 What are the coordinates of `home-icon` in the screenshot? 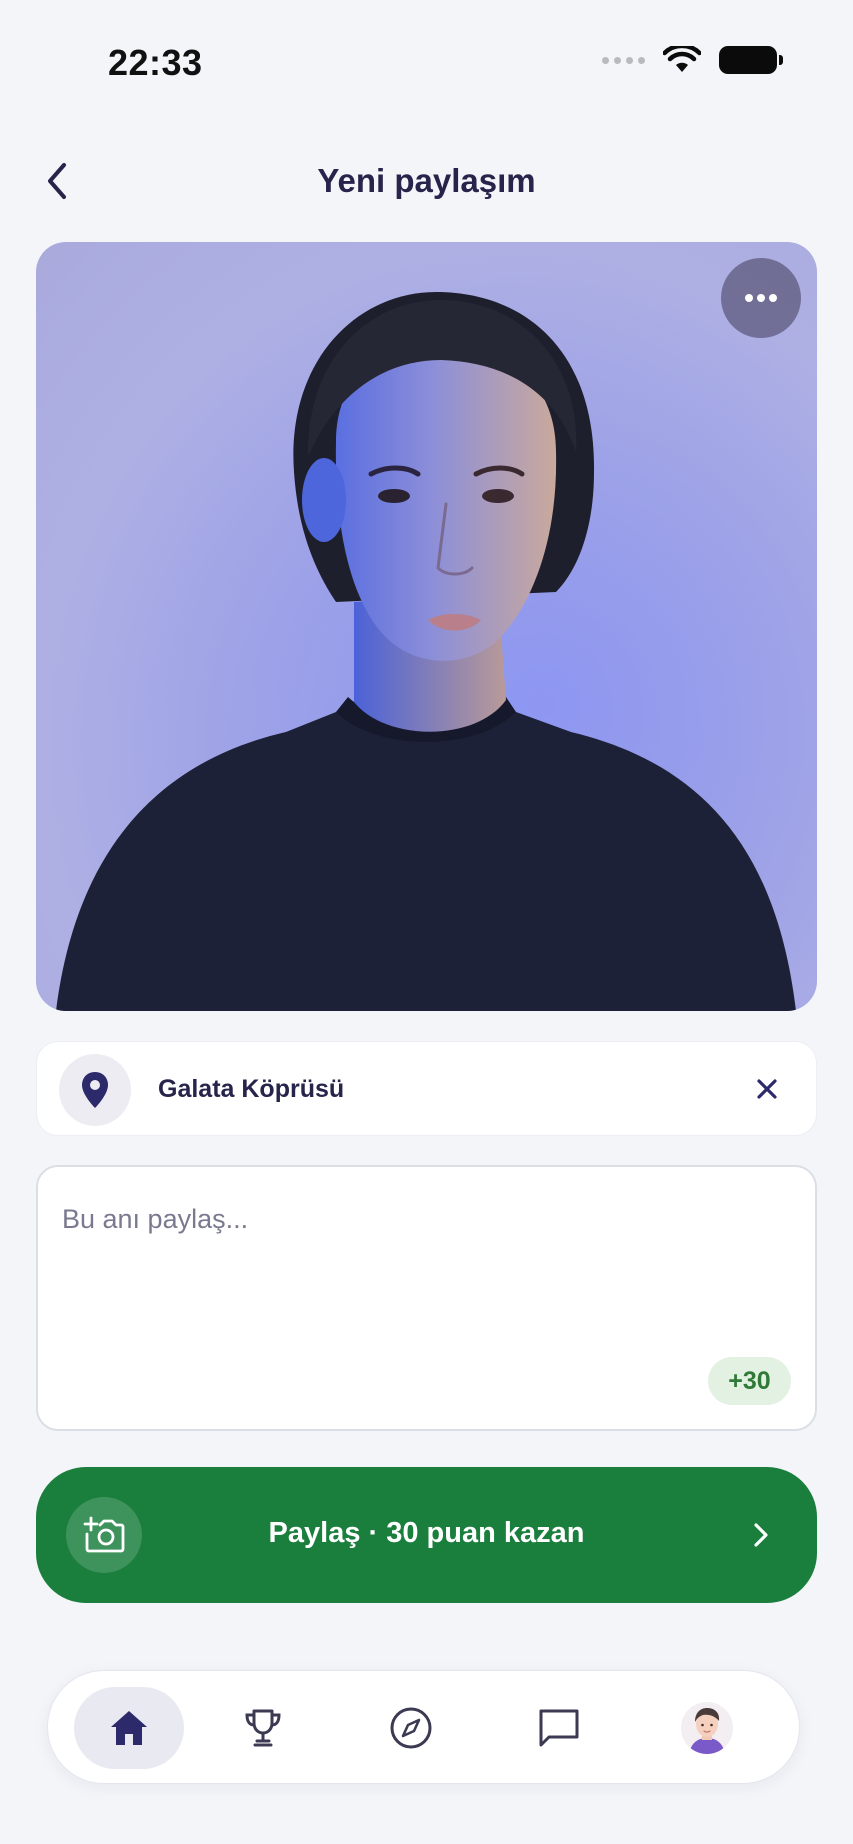 It's located at (129, 1728).